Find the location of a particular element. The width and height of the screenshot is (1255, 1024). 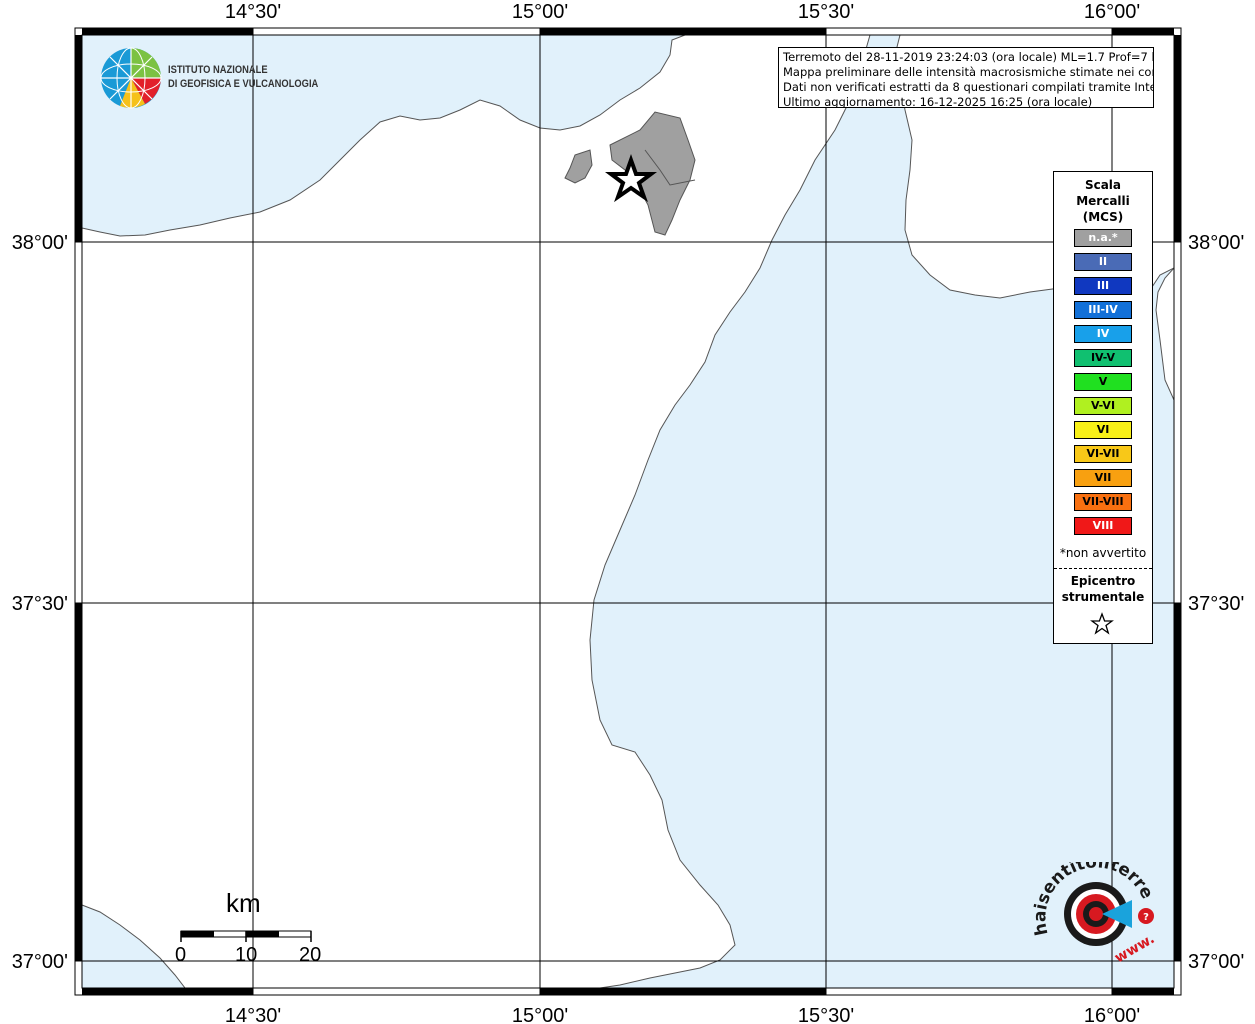

legend-swatch: VII is located at coordinates (1103, 478).